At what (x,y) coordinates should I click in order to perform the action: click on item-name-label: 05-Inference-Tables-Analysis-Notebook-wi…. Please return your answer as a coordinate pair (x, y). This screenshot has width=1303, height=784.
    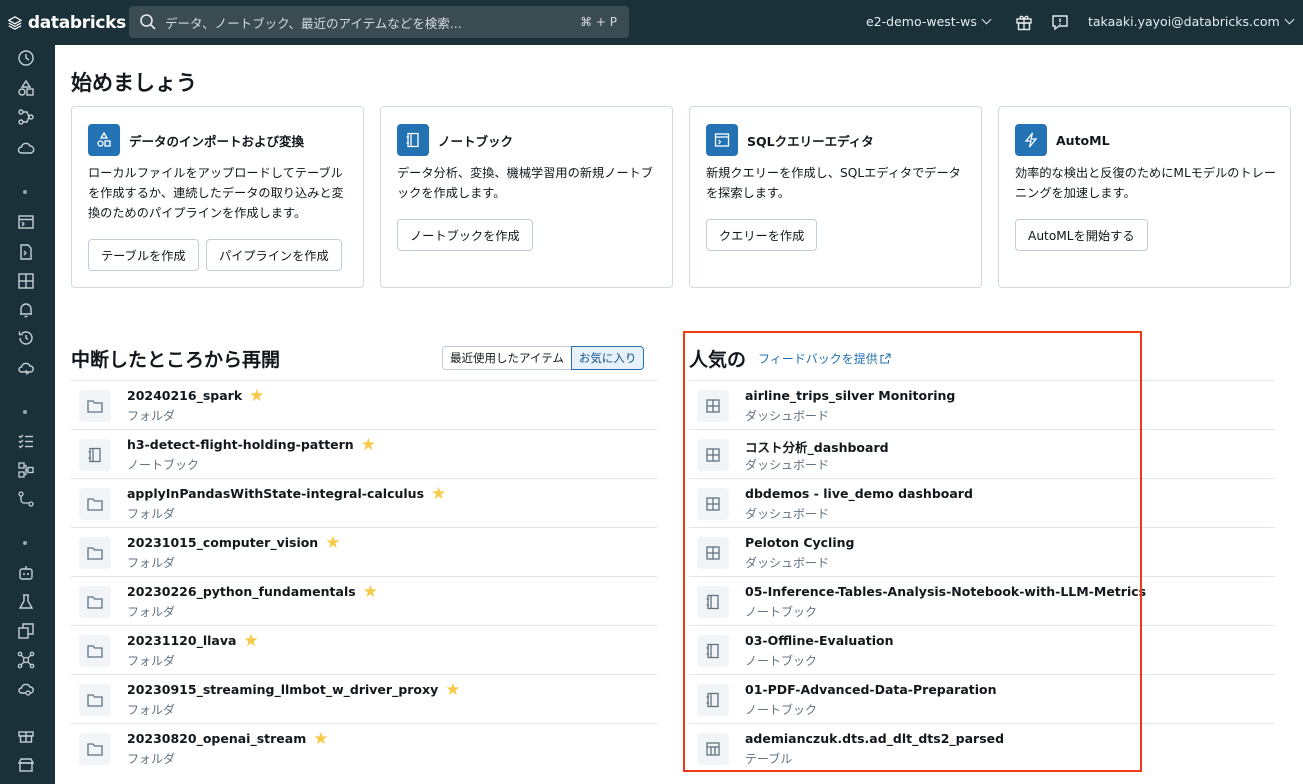
    Looking at the image, I should click on (946, 591).